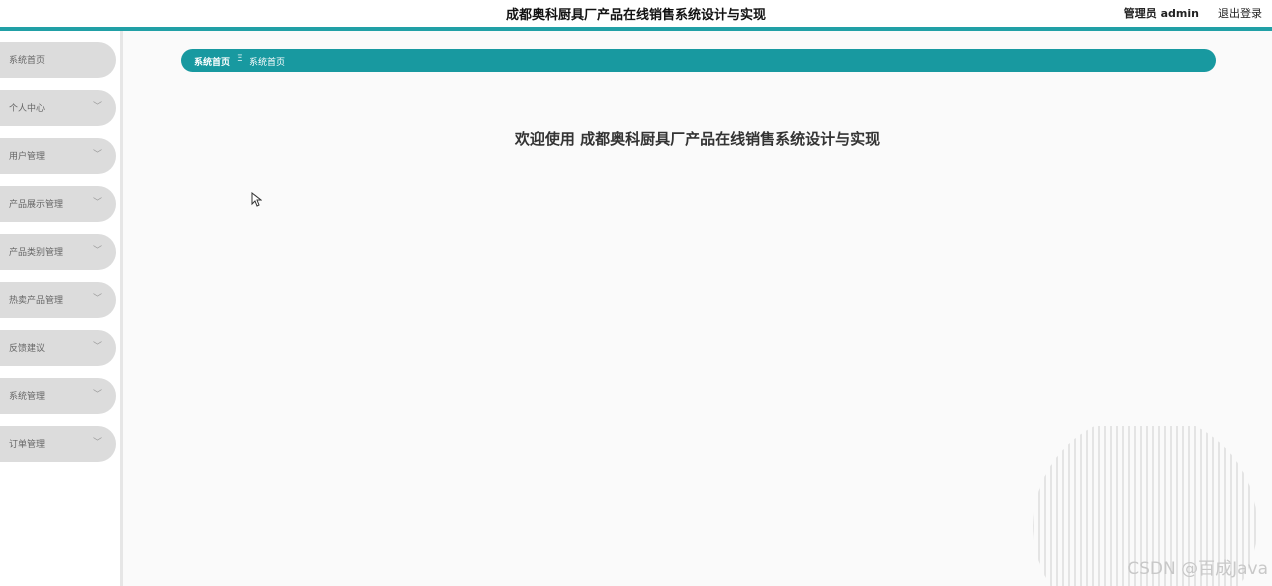  What do you see at coordinates (1161, 13) in the screenshot?
I see `current-user: 管理员 admin` at bounding box center [1161, 13].